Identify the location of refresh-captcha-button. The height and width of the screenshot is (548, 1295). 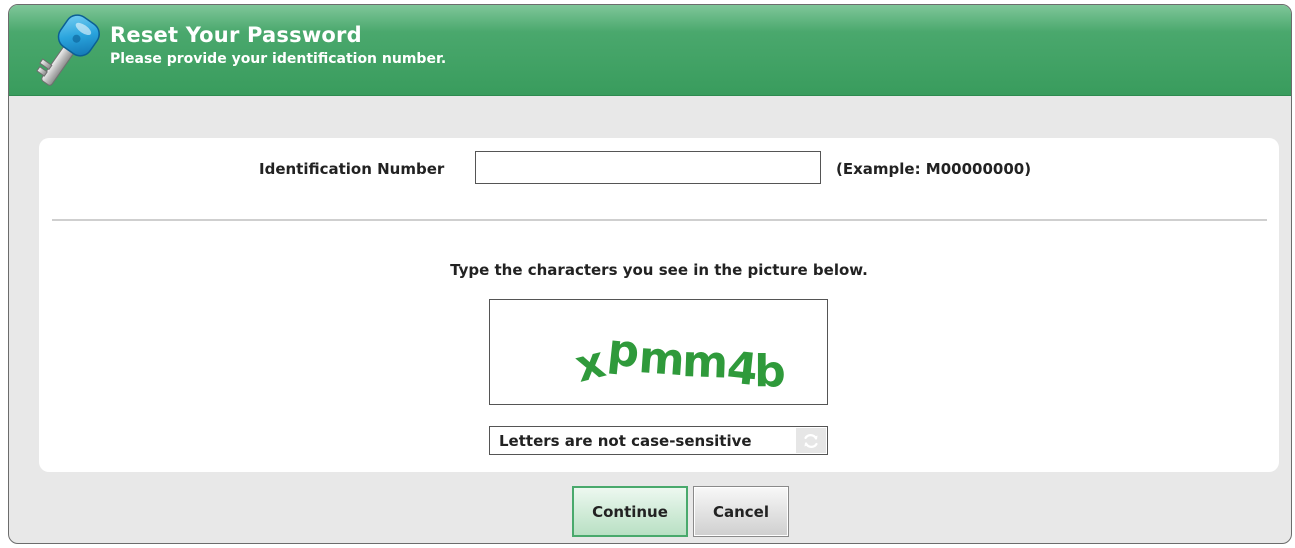
(811, 440).